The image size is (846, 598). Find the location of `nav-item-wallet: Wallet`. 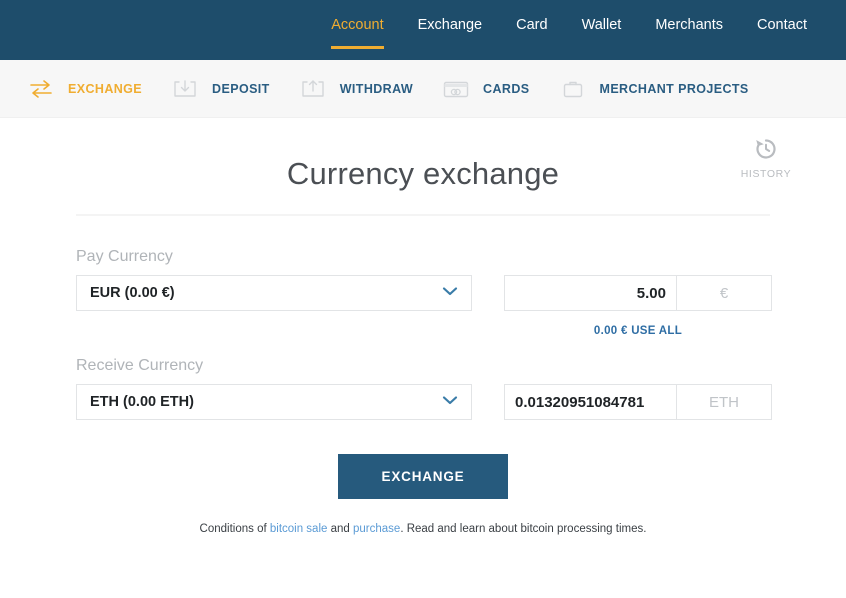

nav-item-wallet: Wallet is located at coordinates (602, 16).